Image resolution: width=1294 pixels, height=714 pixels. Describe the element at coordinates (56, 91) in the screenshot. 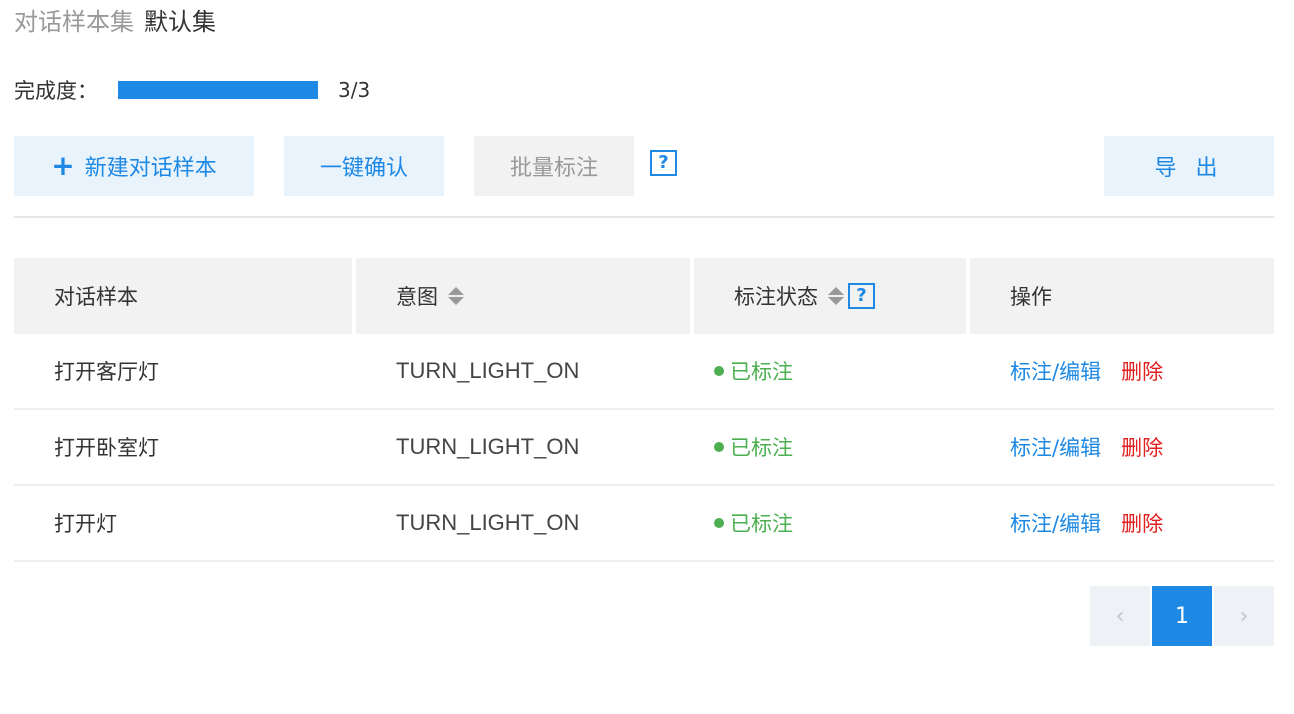

I see `progress-label: 完成度：` at that location.